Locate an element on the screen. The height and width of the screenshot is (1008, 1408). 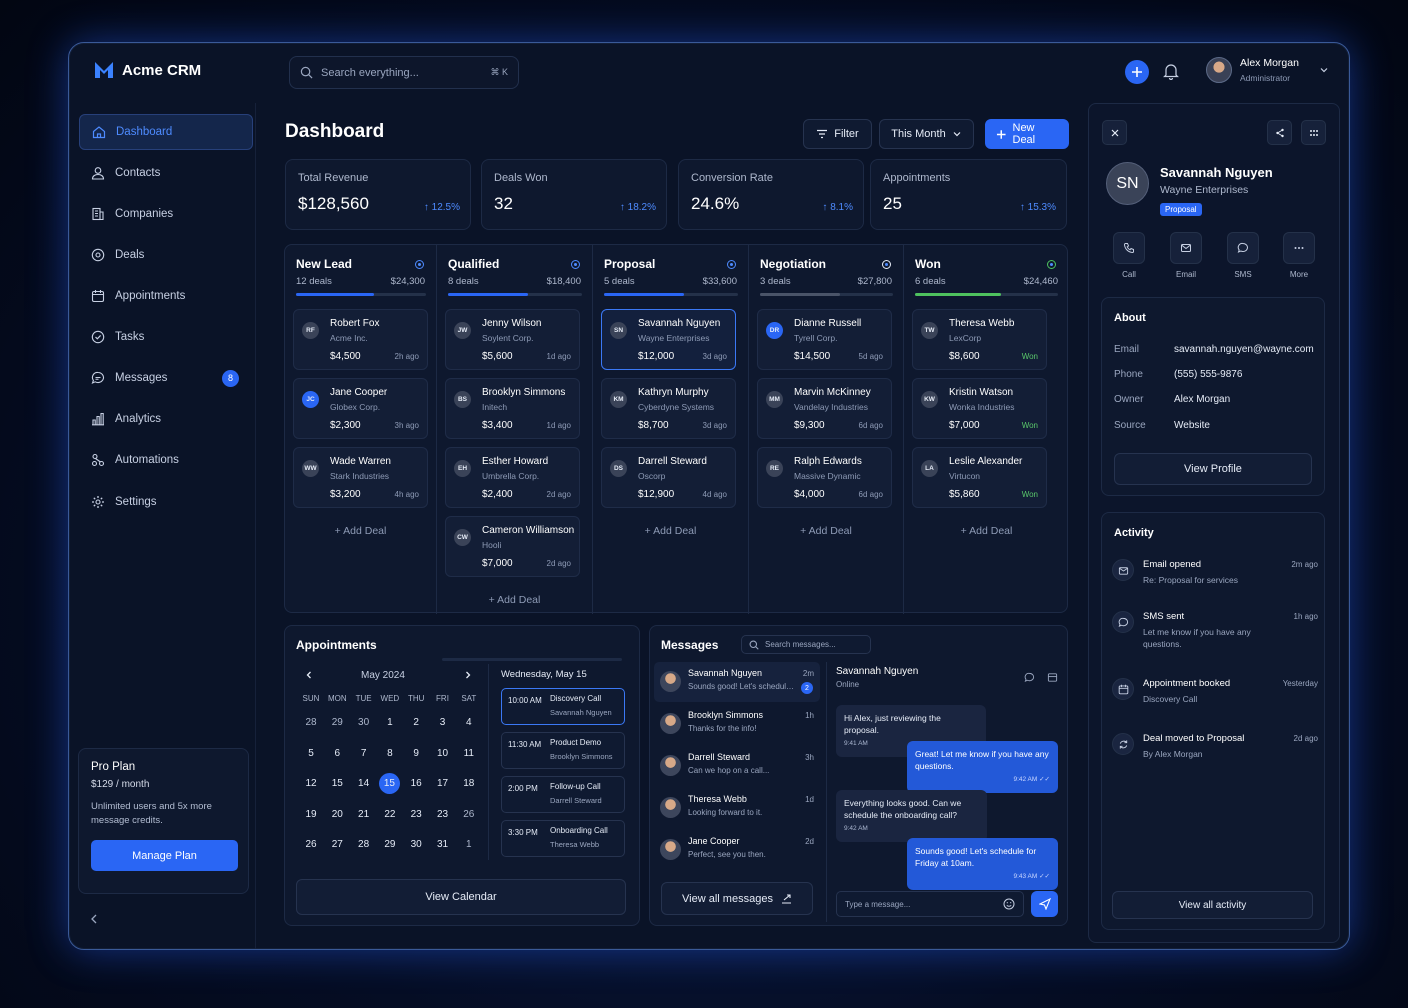
calendar-day: 5 is located at coordinates (311, 753).